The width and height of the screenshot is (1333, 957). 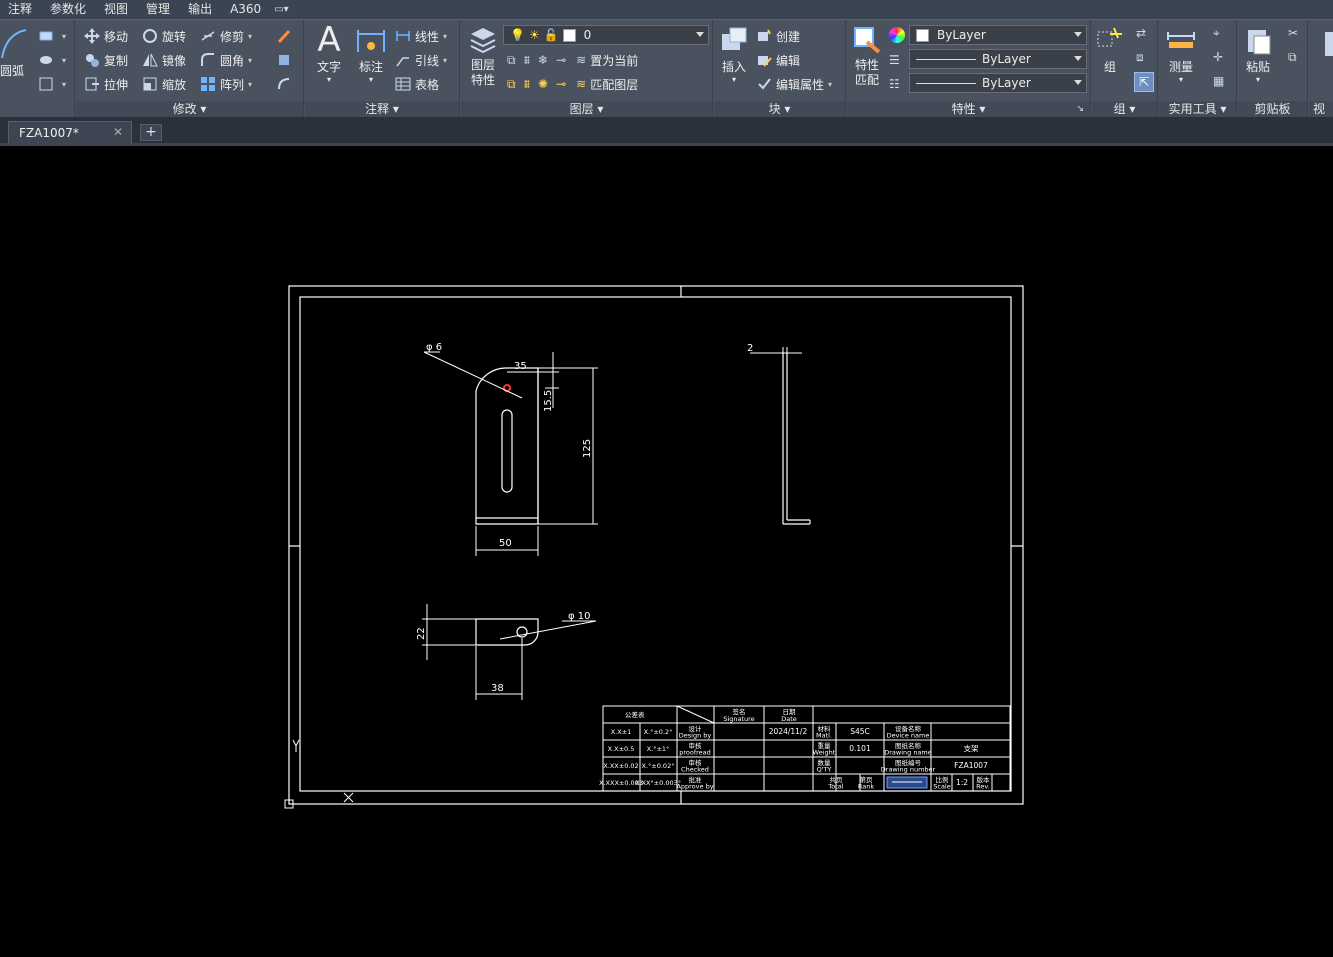 I want to click on layer-on-icon: ⧉, so click(x=511, y=84).